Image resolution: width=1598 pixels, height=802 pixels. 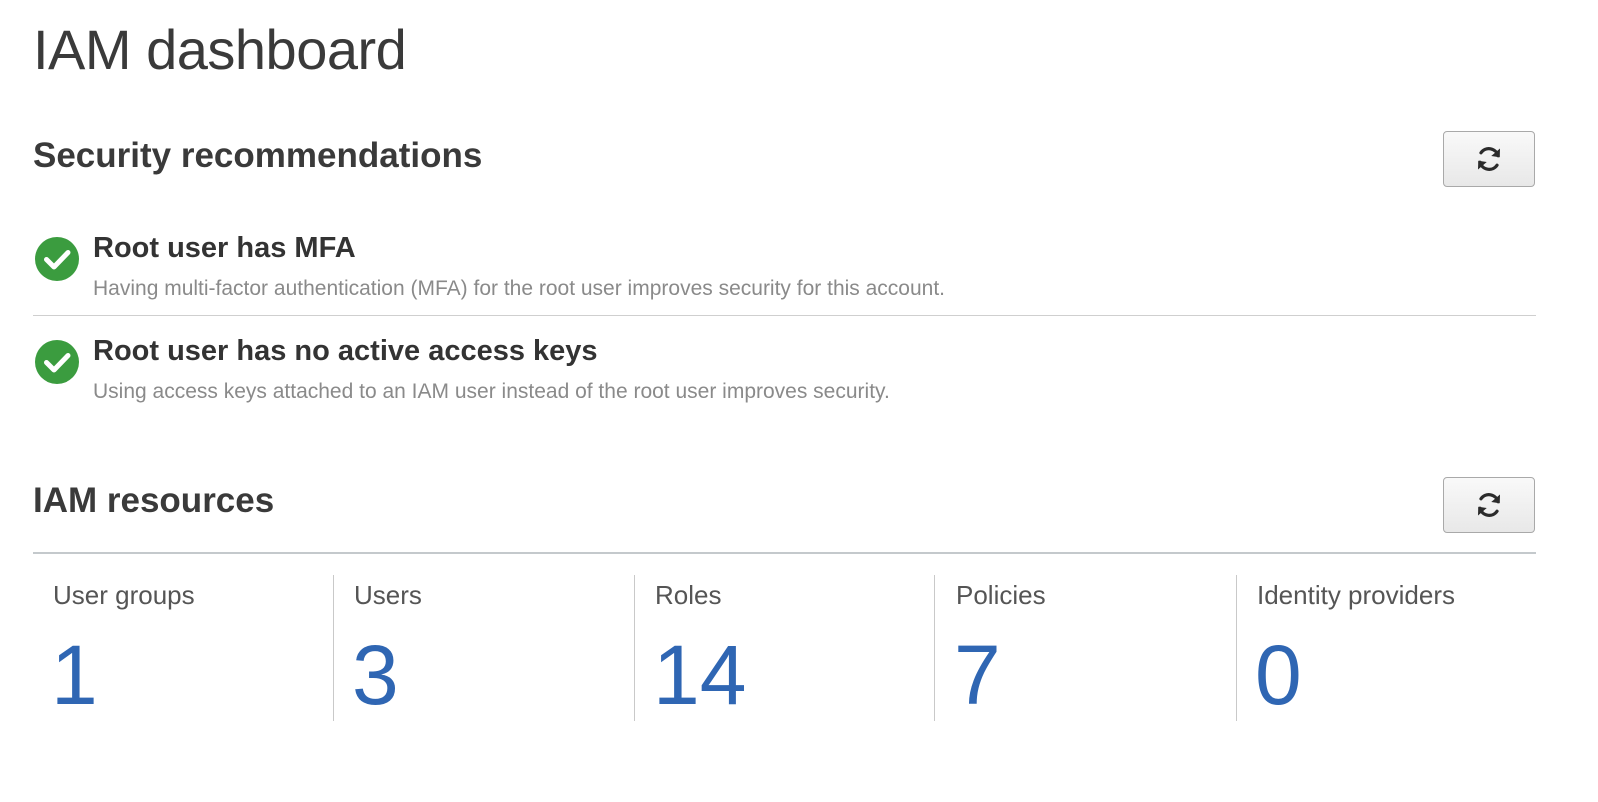 I want to click on resource-tile-user-groups: User groups 1, so click(x=187, y=649).